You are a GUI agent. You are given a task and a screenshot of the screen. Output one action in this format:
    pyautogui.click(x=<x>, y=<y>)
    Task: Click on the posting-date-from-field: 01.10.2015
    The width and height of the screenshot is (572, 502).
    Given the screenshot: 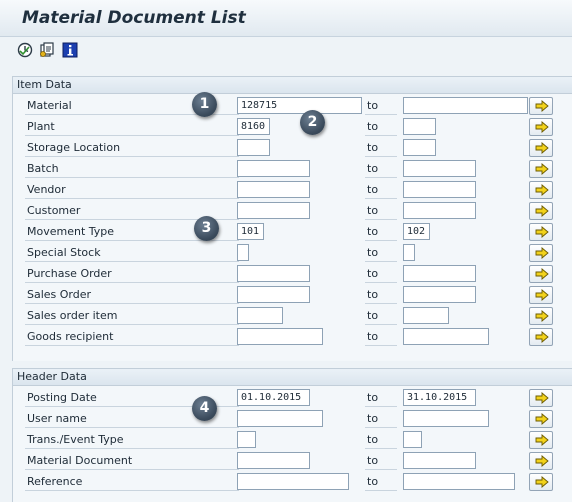 What is the action you would take?
    pyautogui.click(x=273, y=397)
    